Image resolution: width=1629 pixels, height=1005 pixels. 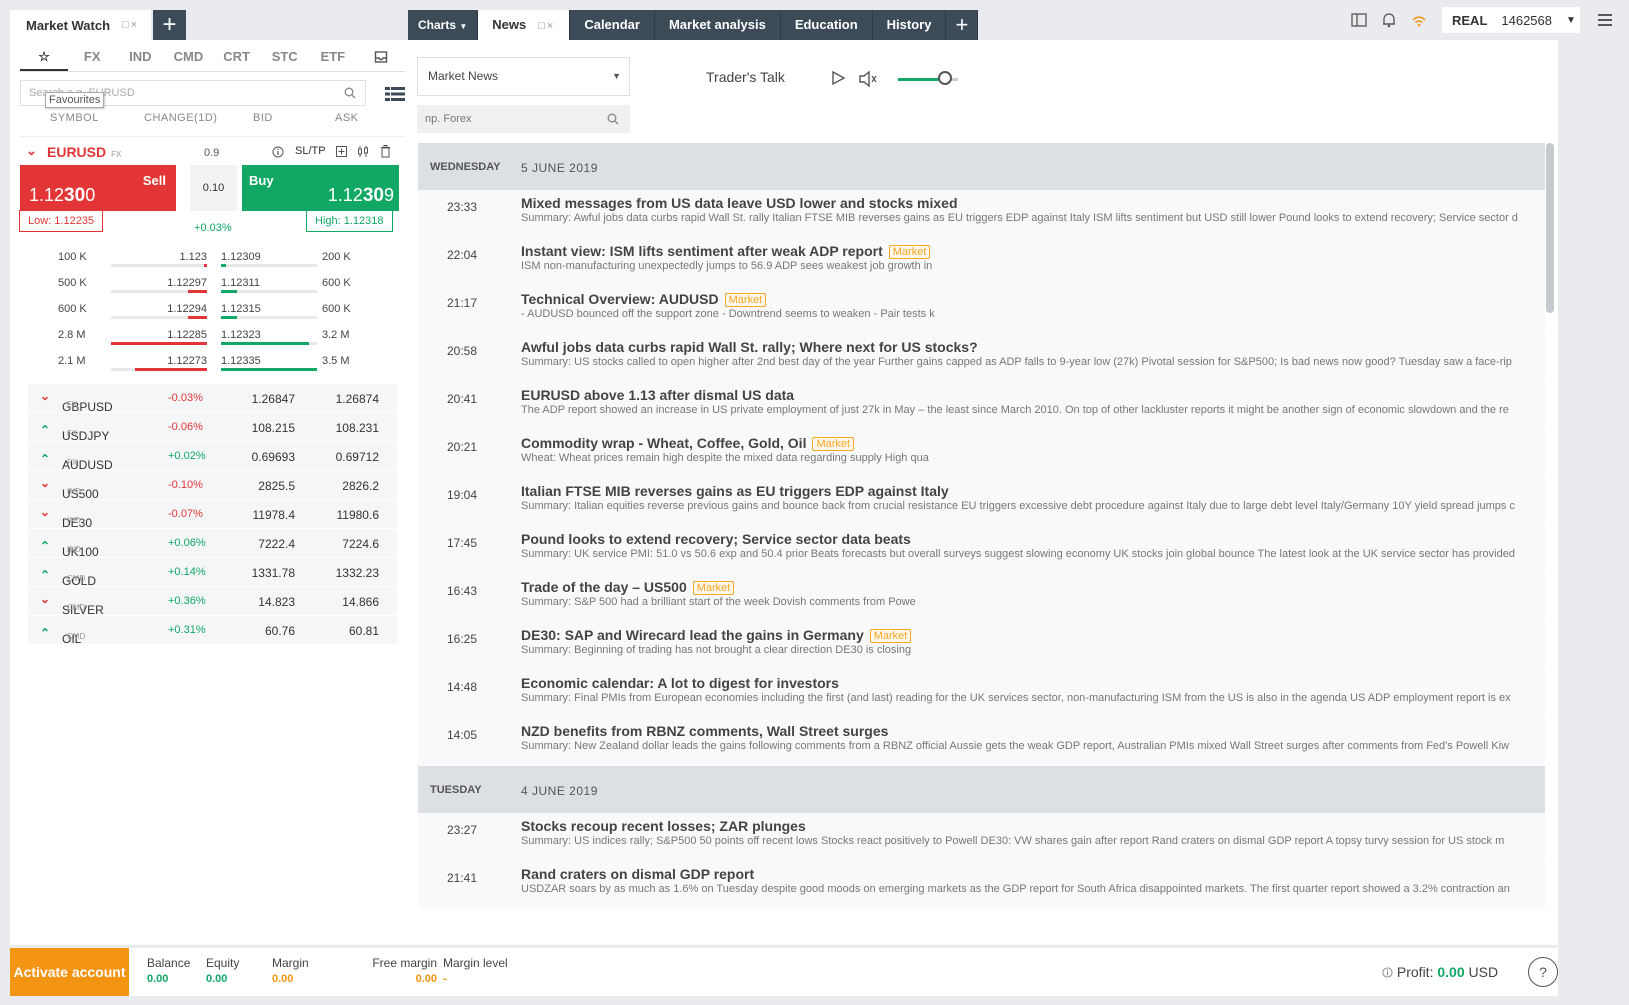 I want to click on play-icon, so click(x=838, y=78).